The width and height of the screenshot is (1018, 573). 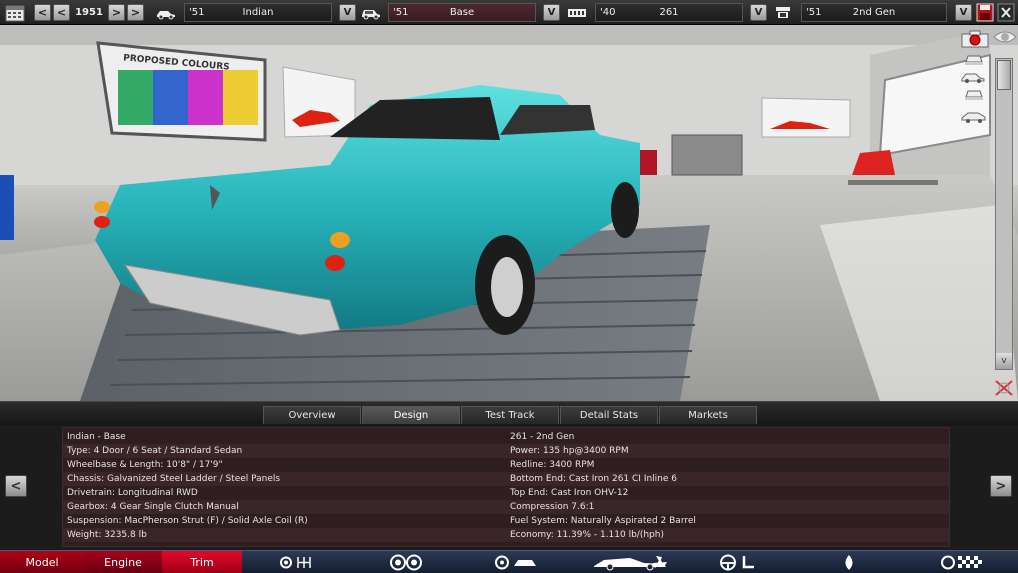 I want to click on trim-name: Base, so click(x=462, y=12).